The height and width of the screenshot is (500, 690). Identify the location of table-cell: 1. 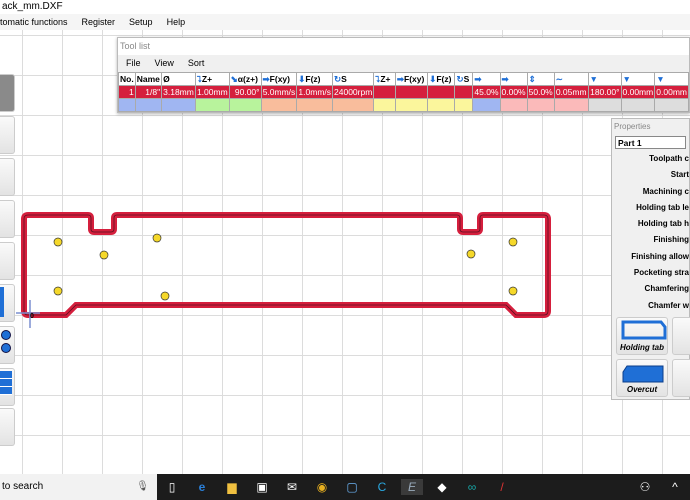
(127, 92).